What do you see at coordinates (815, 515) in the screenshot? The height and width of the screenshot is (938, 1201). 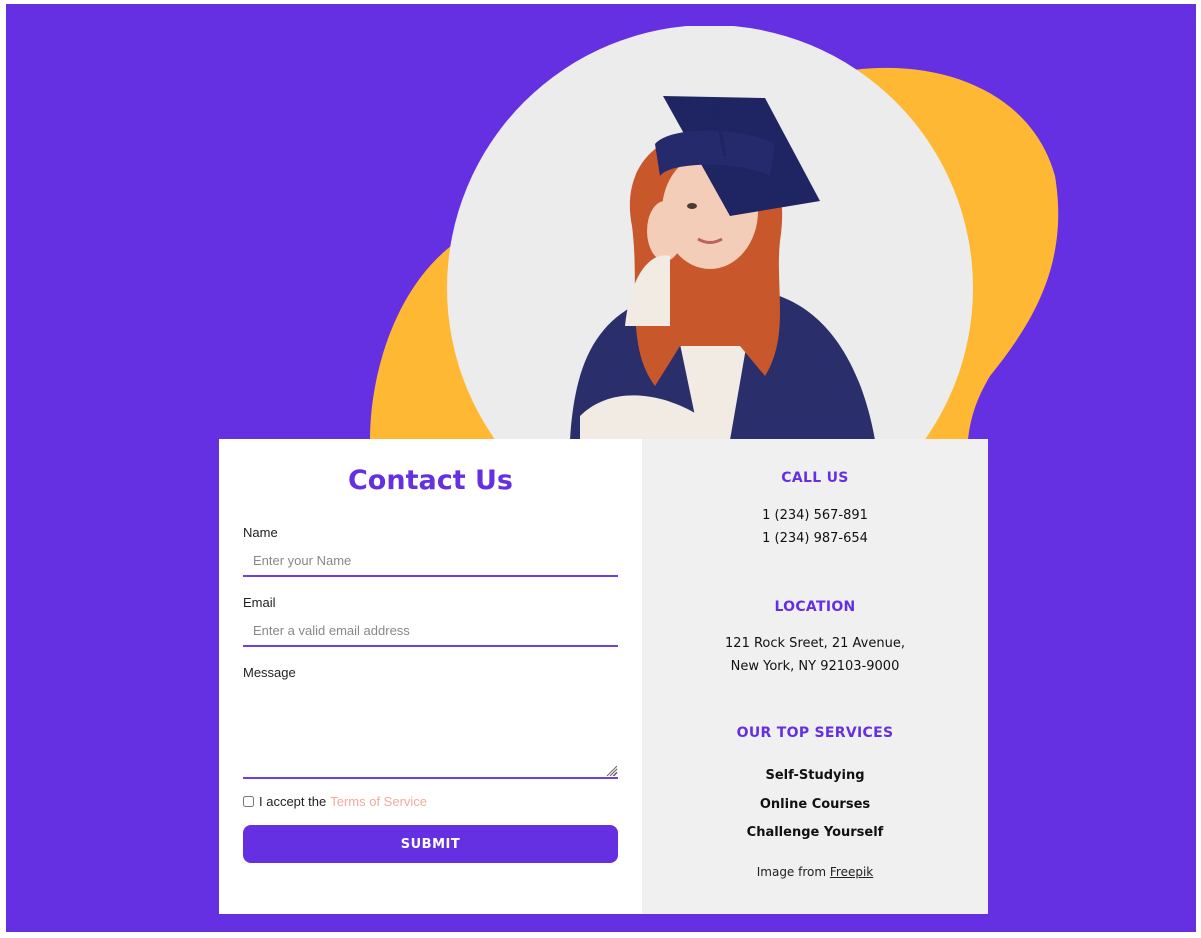 I see `phone-number-1: 1 (234) 567-891` at bounding box center [815, 515].